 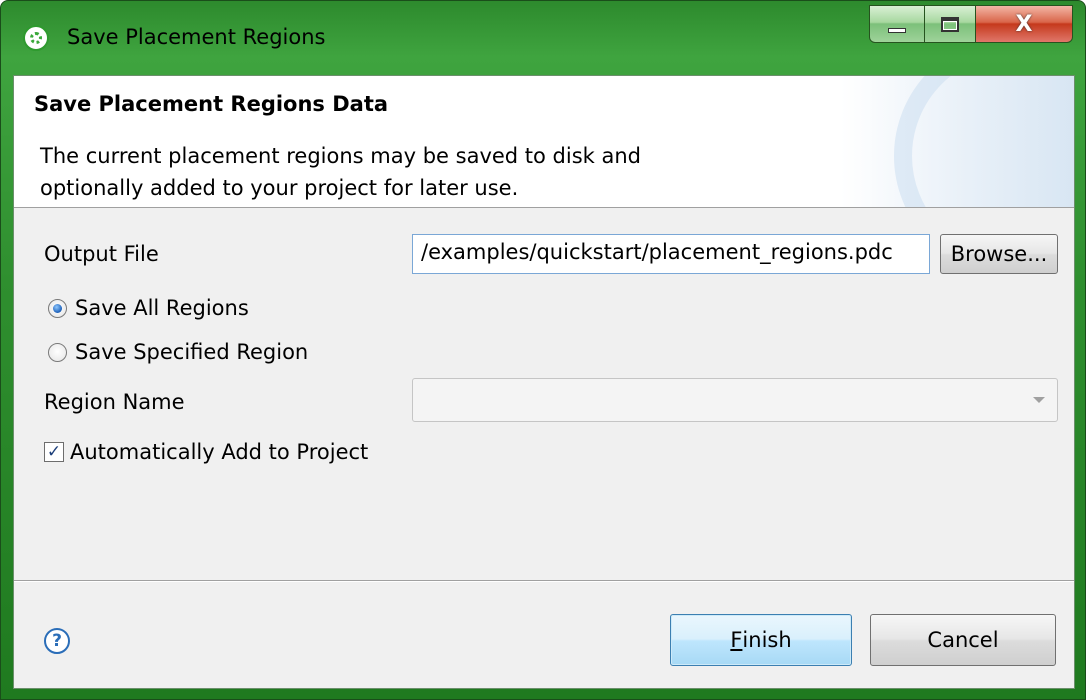 I want to click on radio-save-all-indicator, so click(x=57, y=308).